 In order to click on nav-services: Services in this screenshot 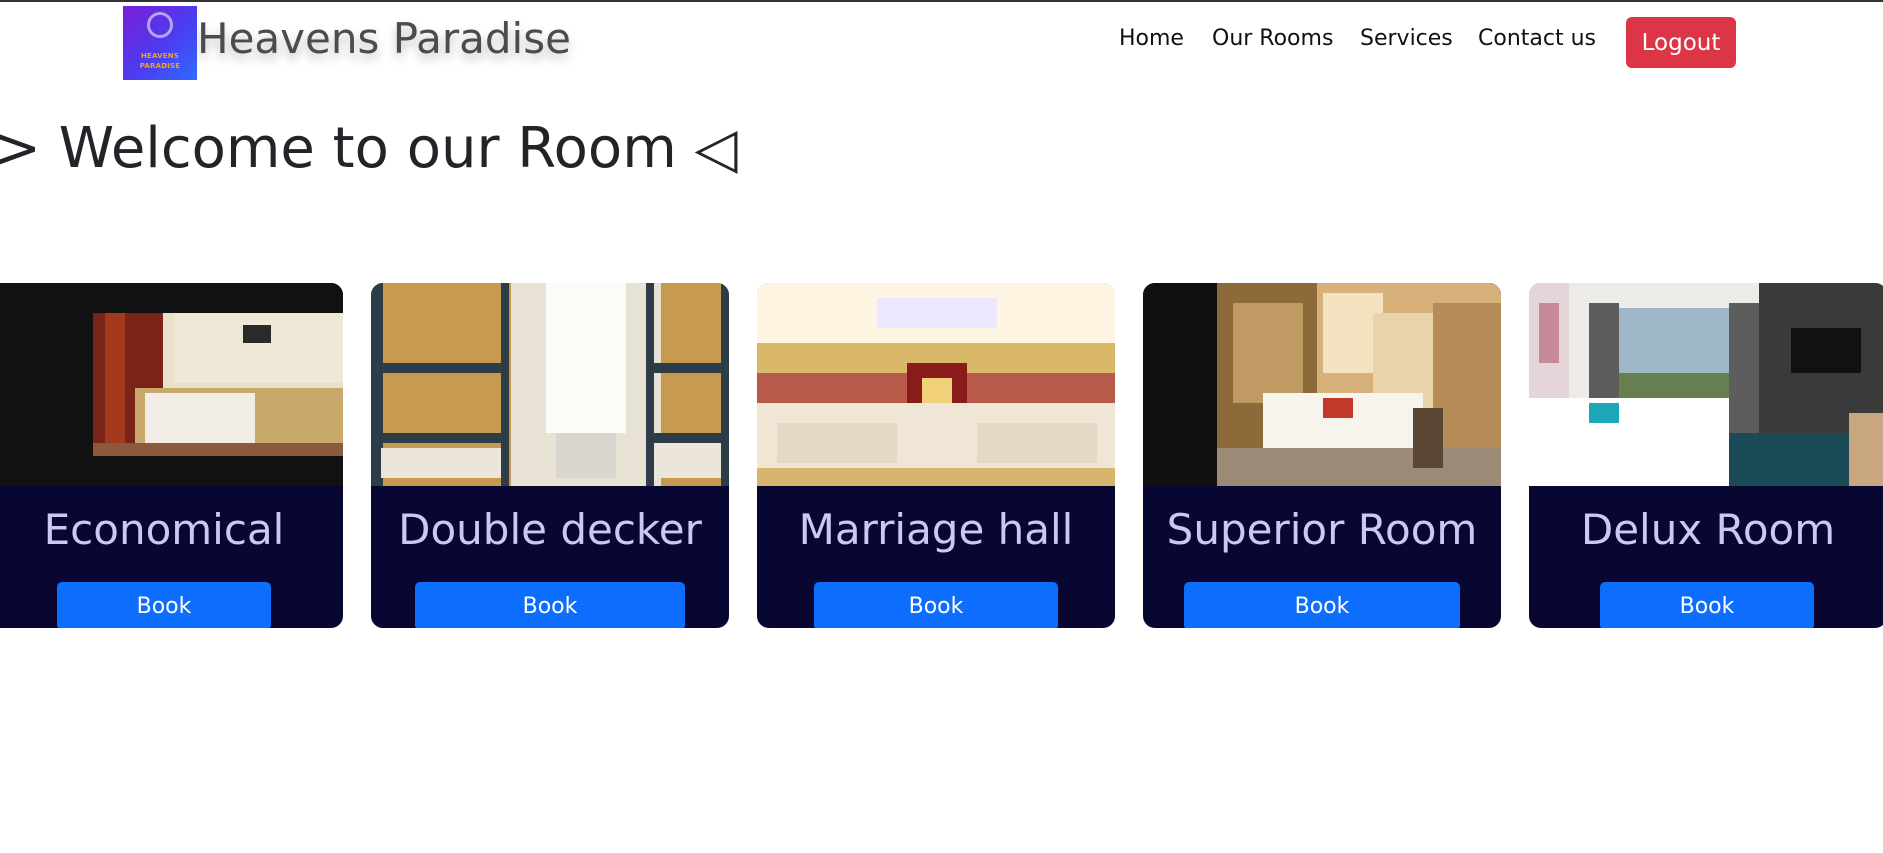, I will do `click(1406, 38)`.